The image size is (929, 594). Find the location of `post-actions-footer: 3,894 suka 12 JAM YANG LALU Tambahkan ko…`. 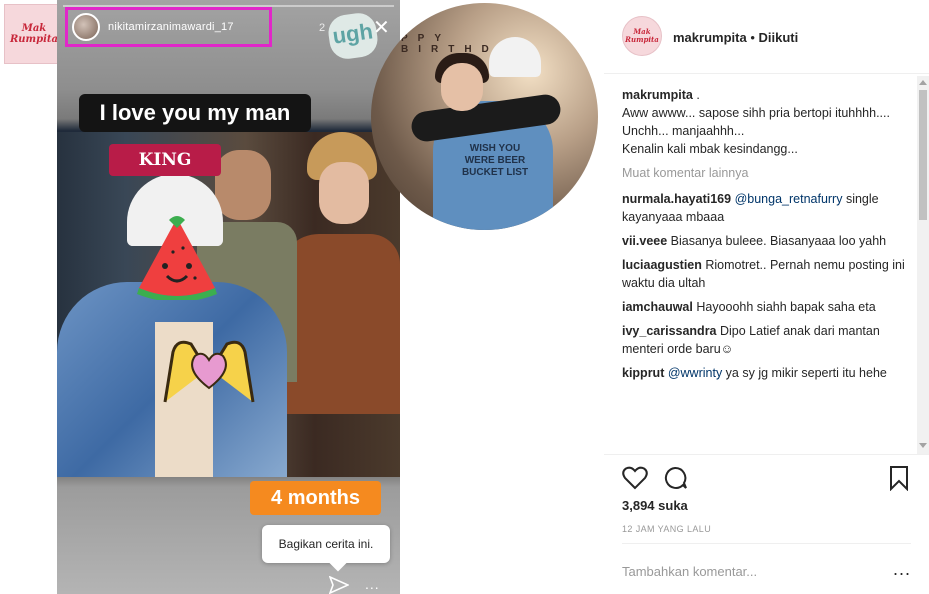

post-actions-footer: 3,894 suka 12 JAM YANG LALU Tambahkan ko… is located at coordinates (766, 524).